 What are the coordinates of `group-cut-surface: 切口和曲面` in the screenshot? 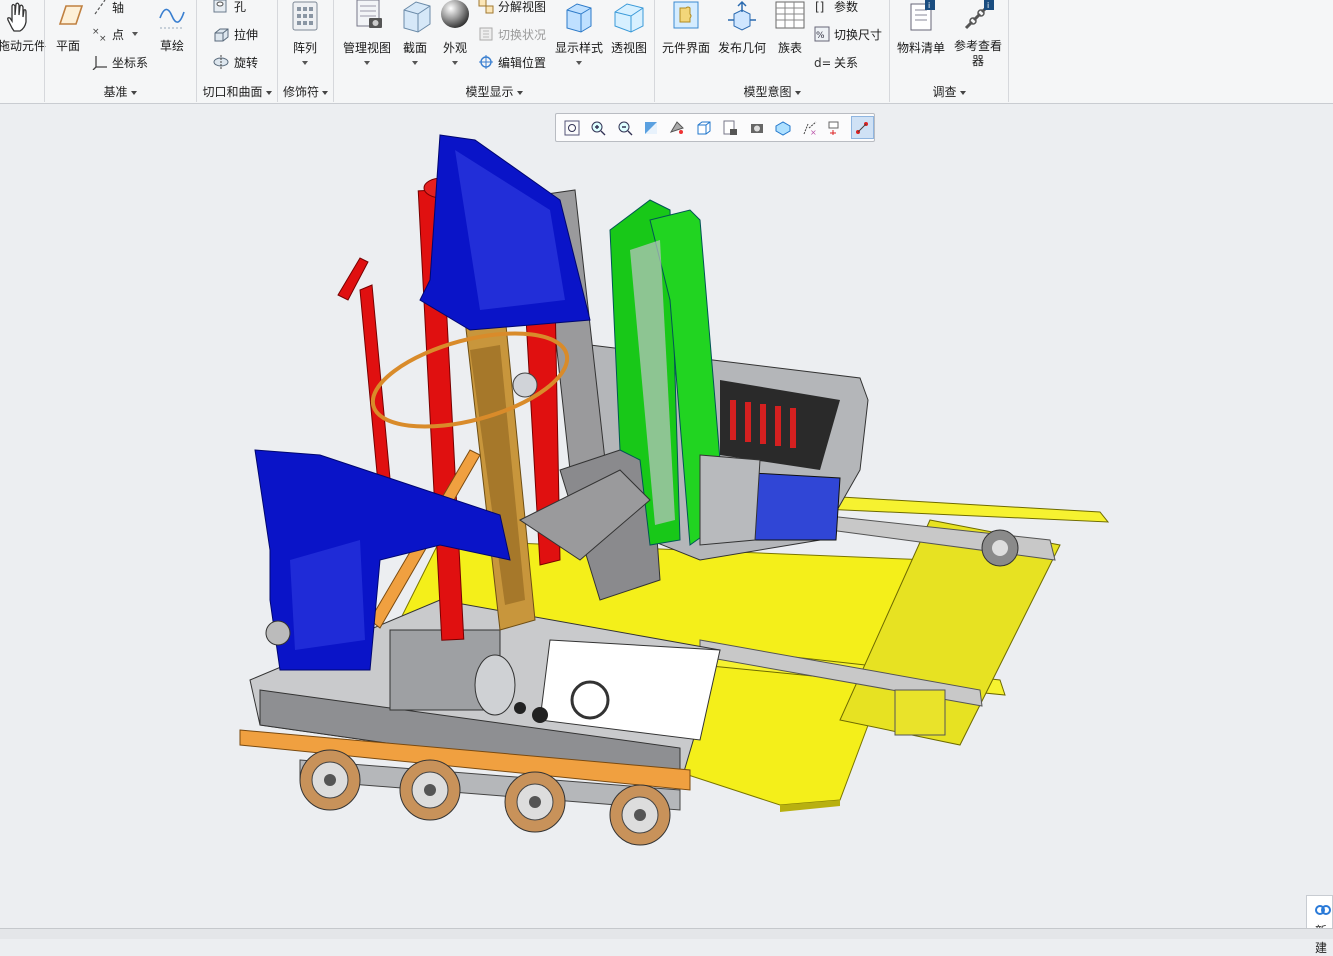 It's located at (237, 91).